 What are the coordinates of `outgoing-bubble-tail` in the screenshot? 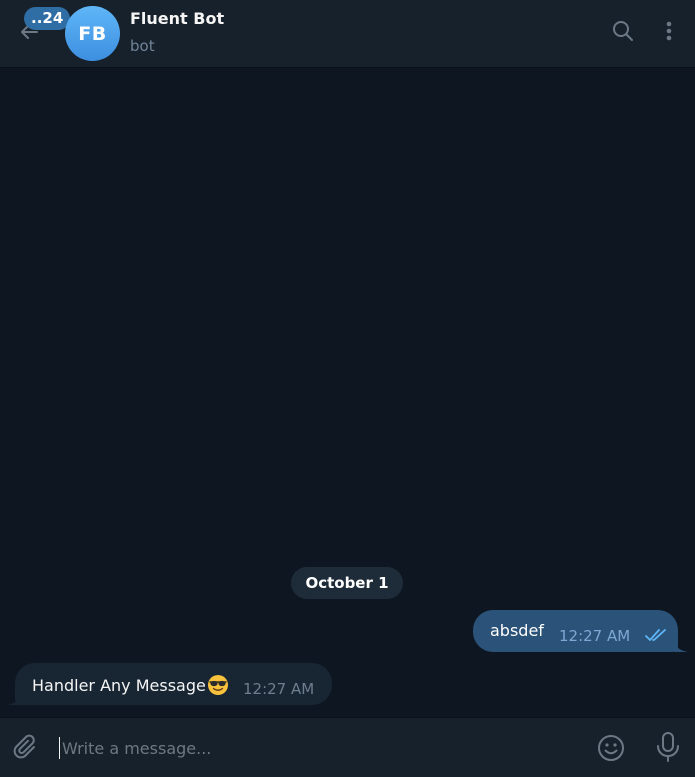 It's located at (681, 645).